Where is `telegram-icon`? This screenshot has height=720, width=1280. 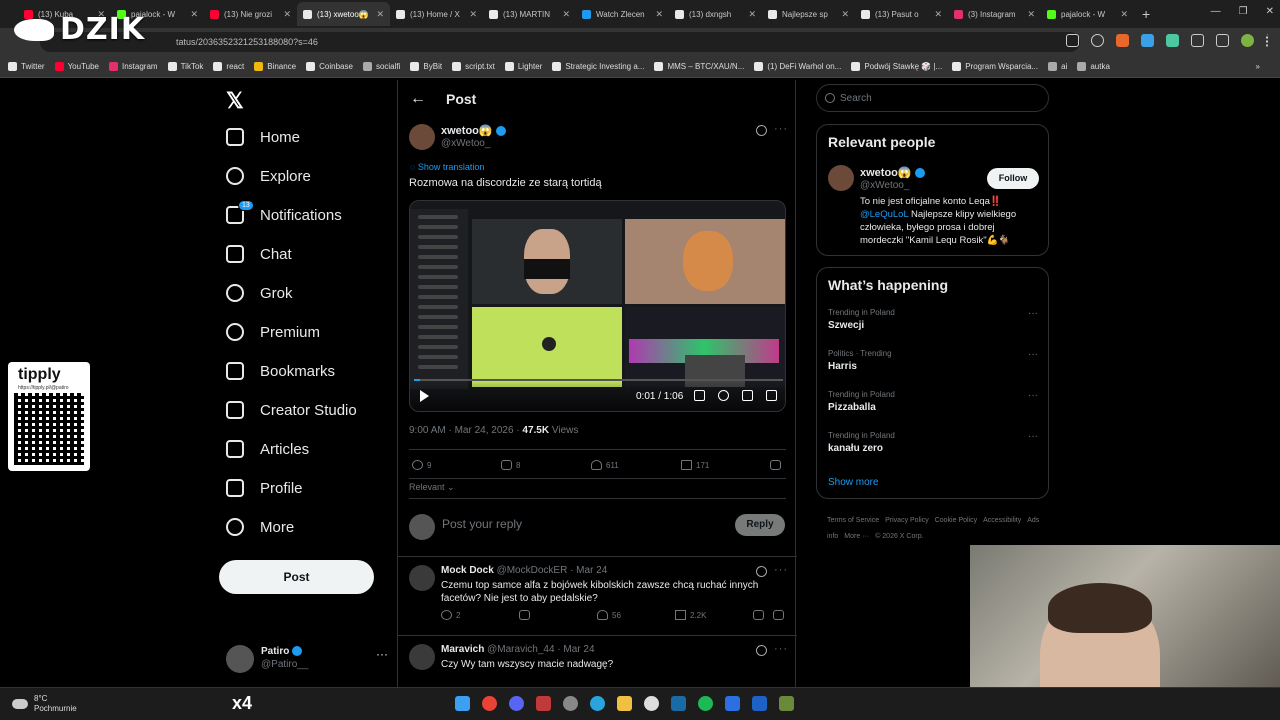 telegram-icon is located at coordinates (597, 703).